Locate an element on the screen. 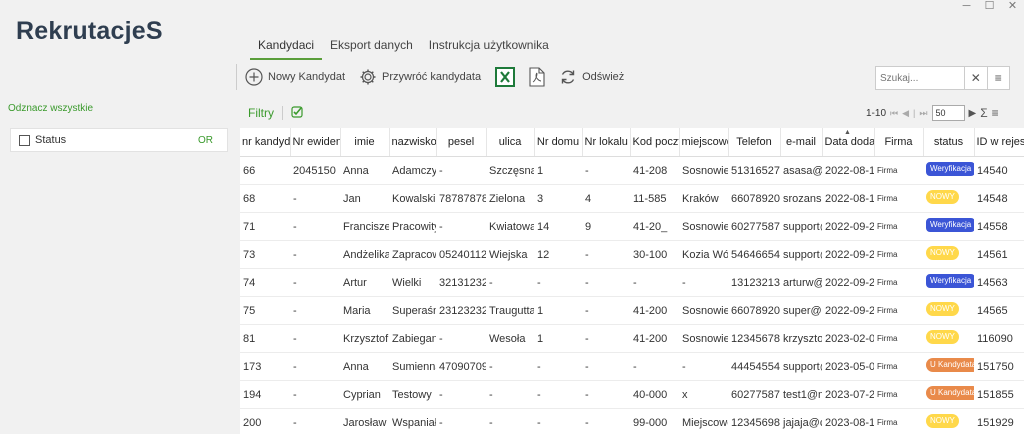 This screenshot has width=1024, height=434. sum-icon: Σ is located at coordinates (983, 113).